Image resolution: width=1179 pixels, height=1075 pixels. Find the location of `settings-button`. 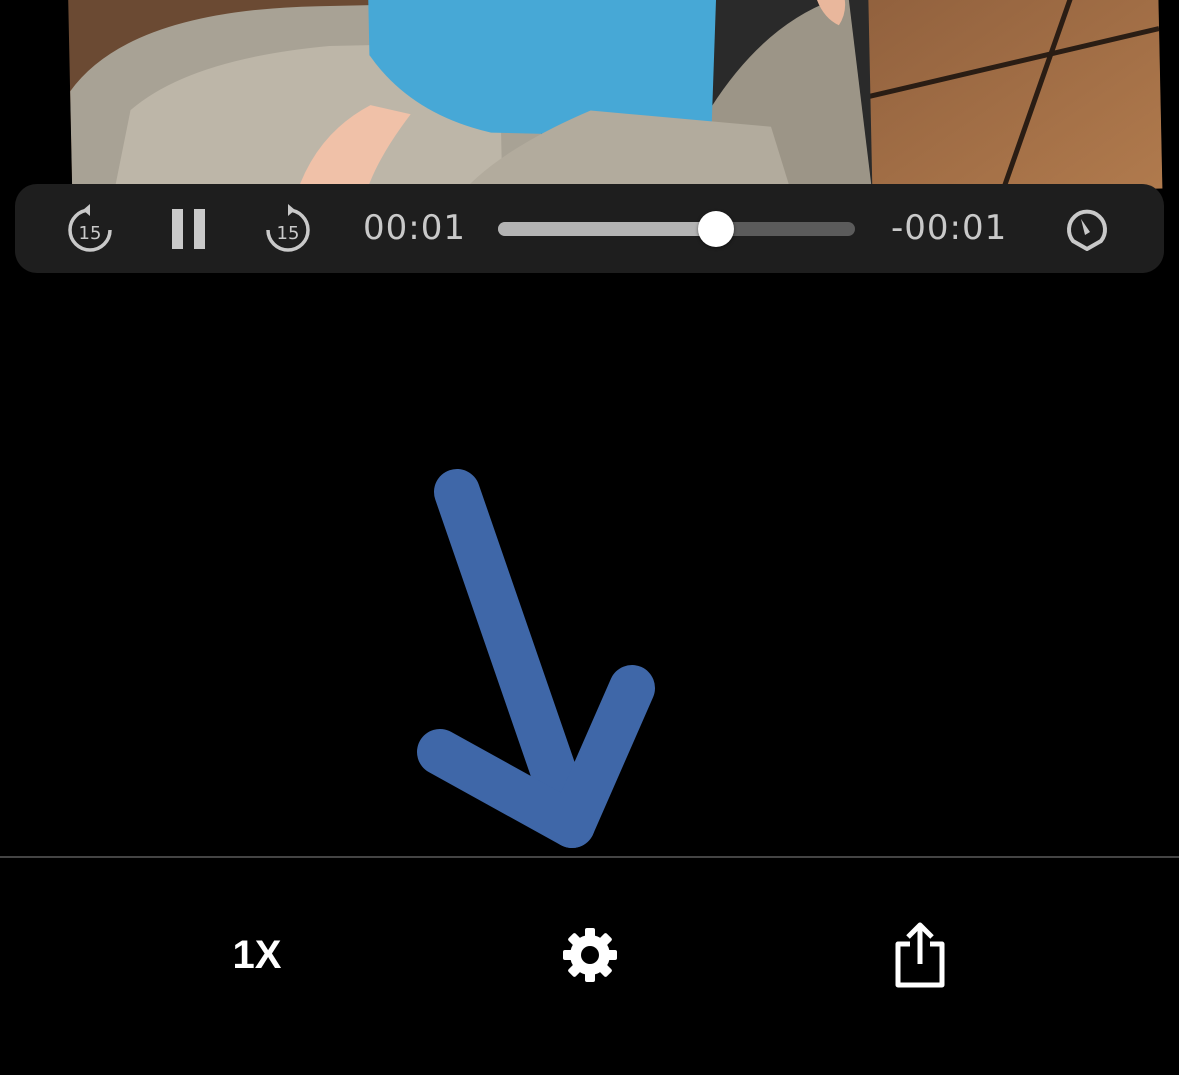

settings-button is located at coordinates (590, 955).